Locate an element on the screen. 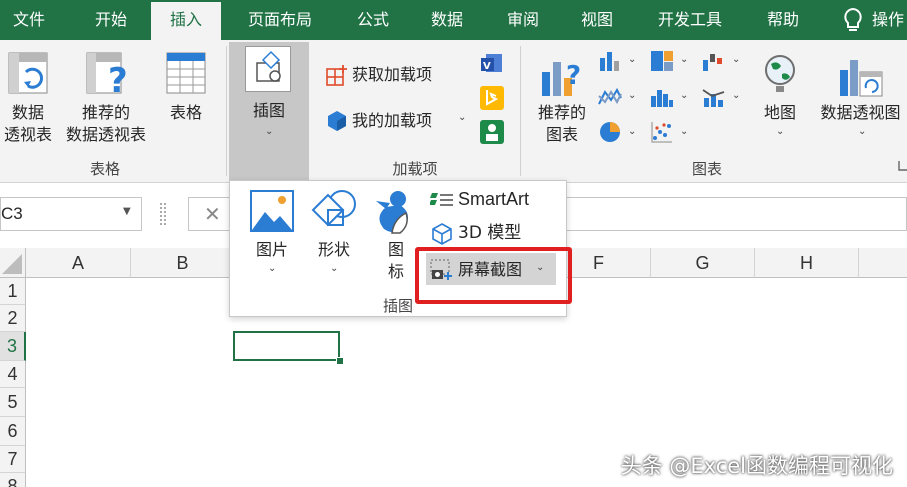 This screenshot has width=907, height=487. row-header-3: 3 is located at coordinates (13, 346).